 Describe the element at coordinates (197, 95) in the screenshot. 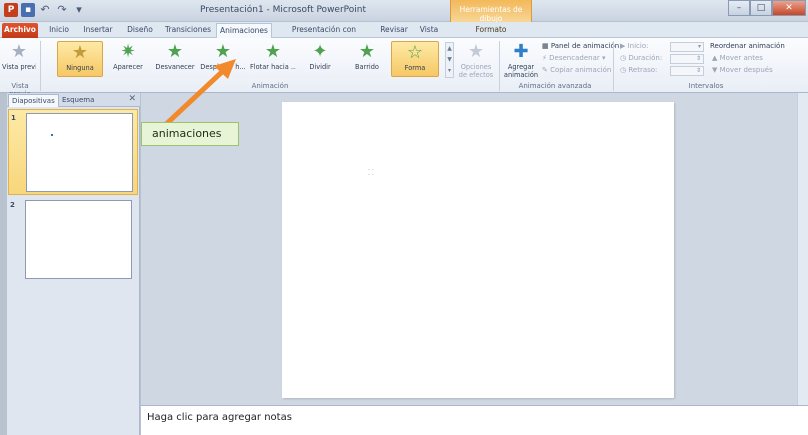

I see `annotation-arrow` at that location.